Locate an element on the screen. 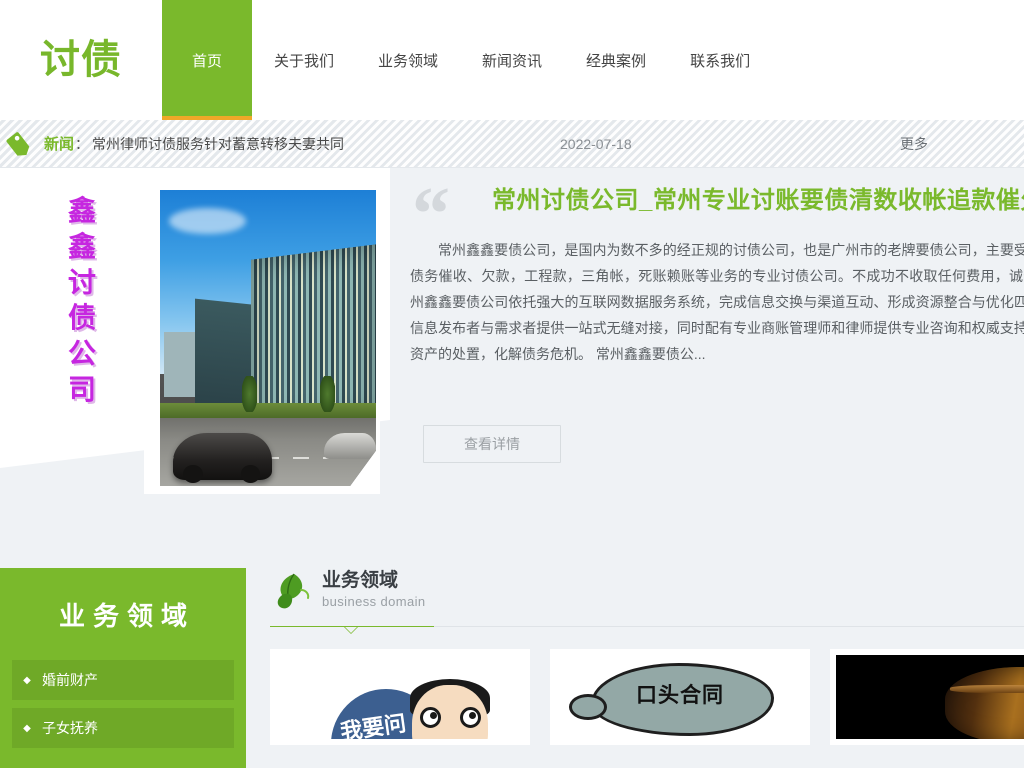 The width and height of the screenshot is (1024, 768). nav-item-news-label: 新闻资讯 is located at coordinates (512, 61).